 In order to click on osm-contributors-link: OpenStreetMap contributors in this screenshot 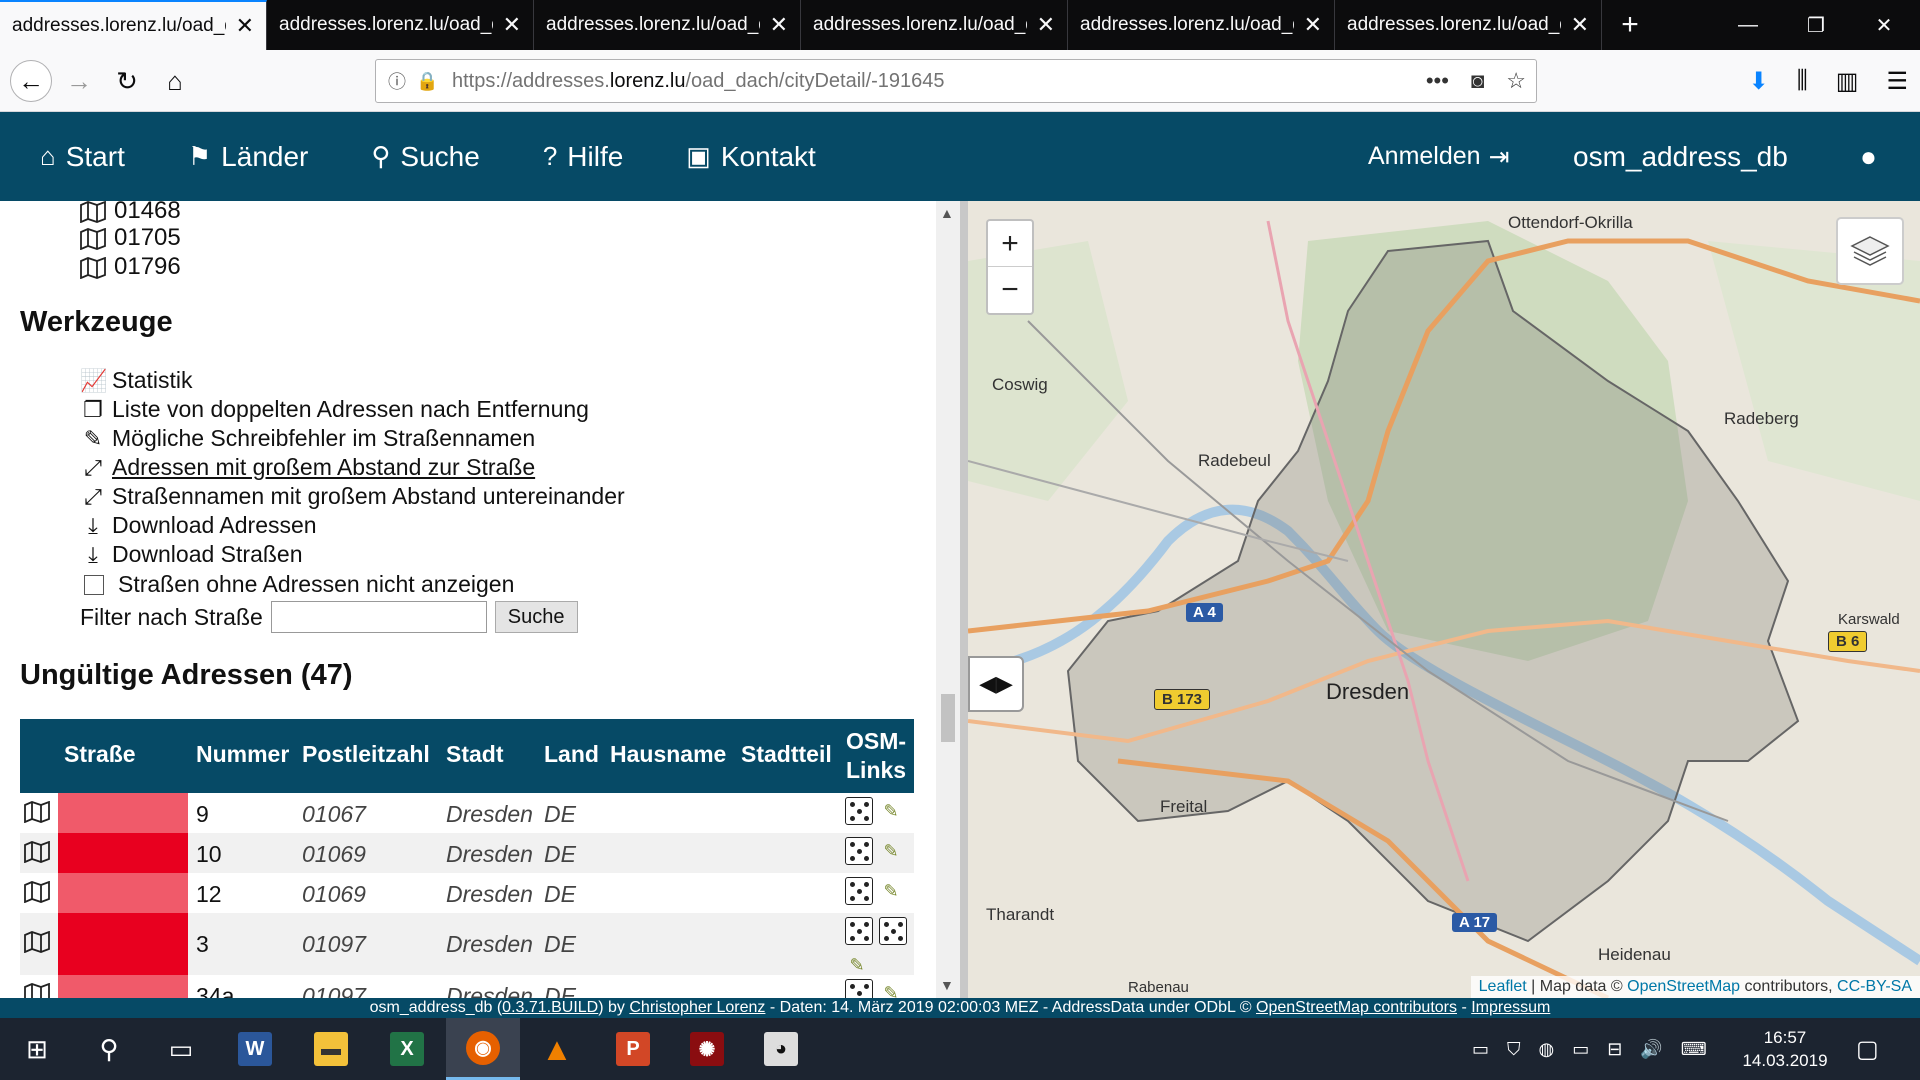, I will do `click(1356, 1007)`.